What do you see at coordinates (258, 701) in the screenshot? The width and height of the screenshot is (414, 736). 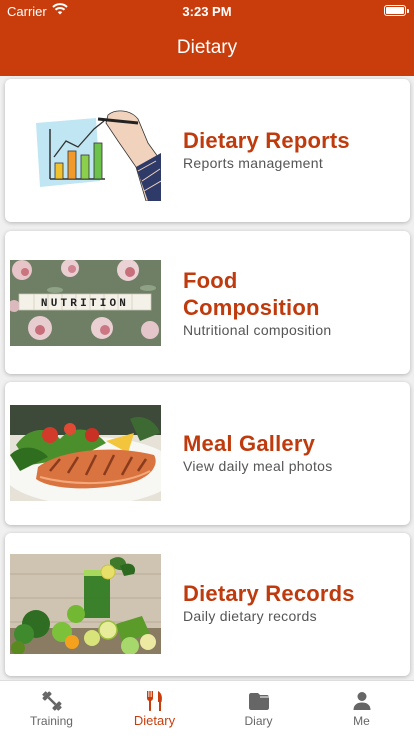 I see `folder-icon` at bounding box center [258, 701].